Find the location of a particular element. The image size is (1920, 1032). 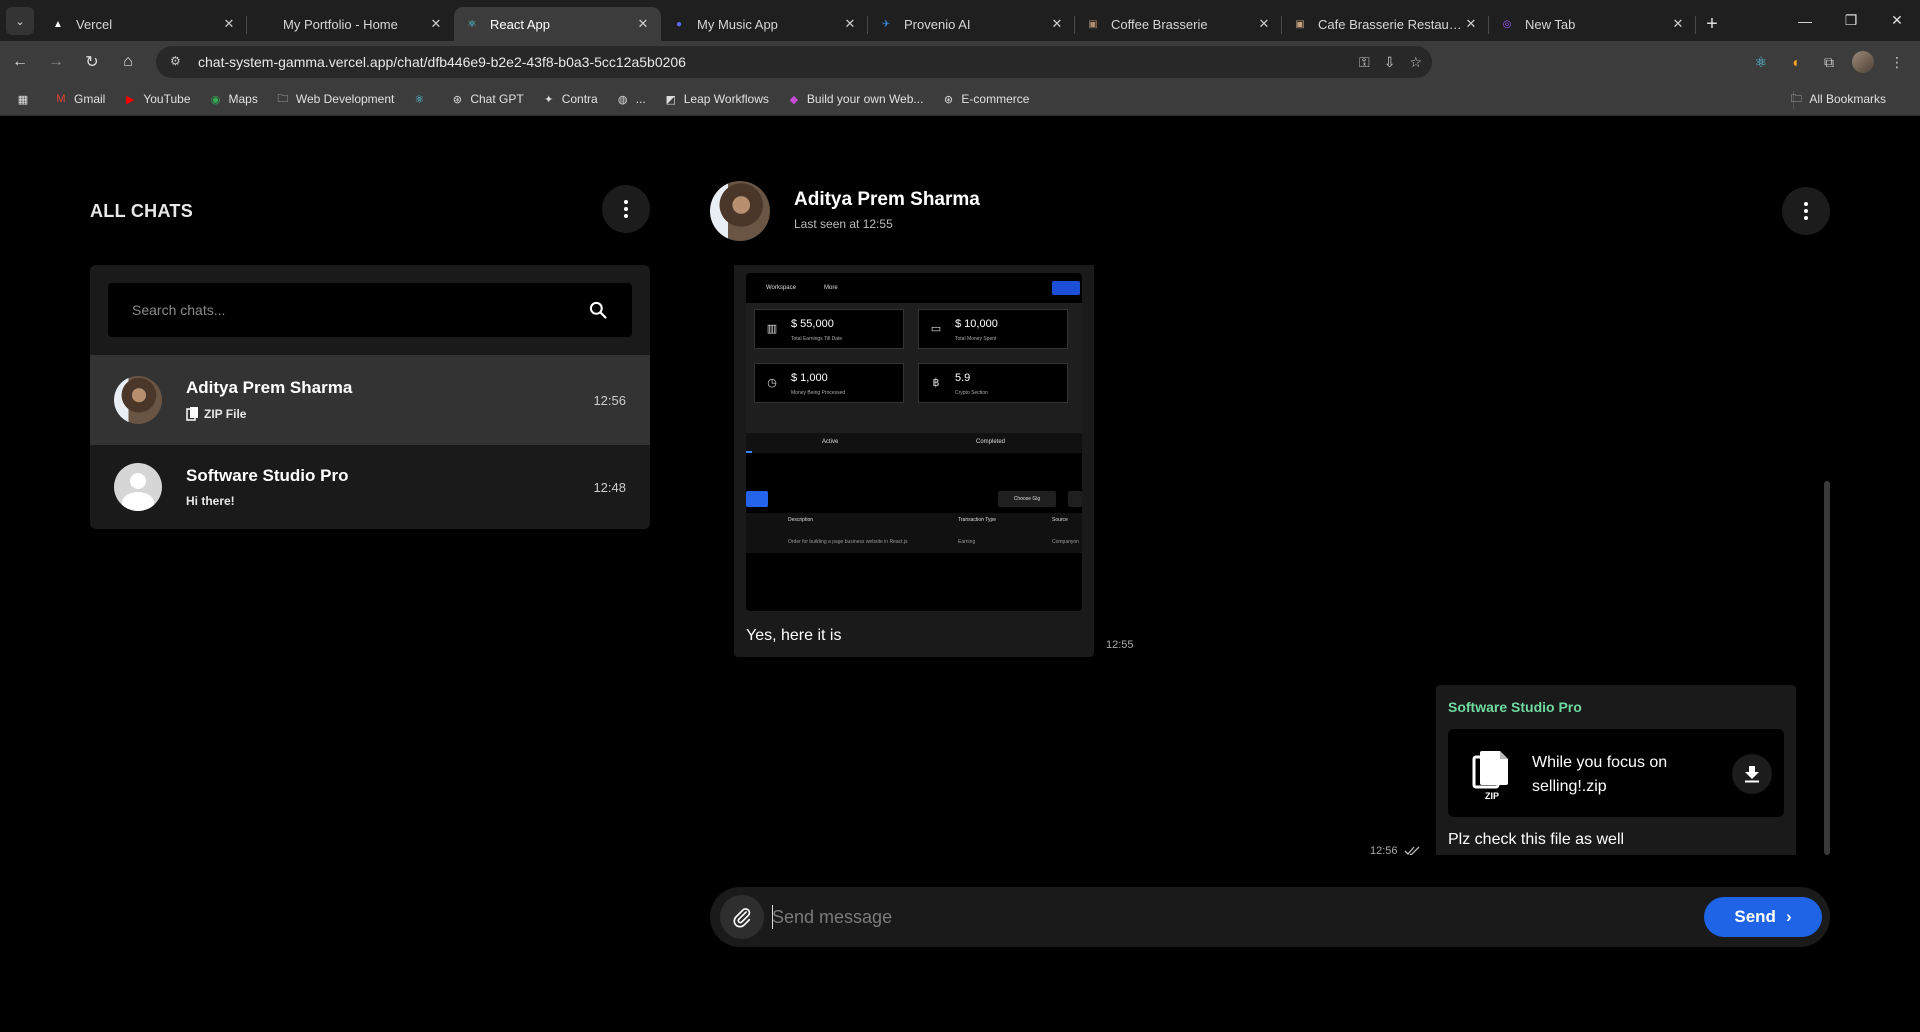

reload-button: ↻ is located at coordinates (92, 62).